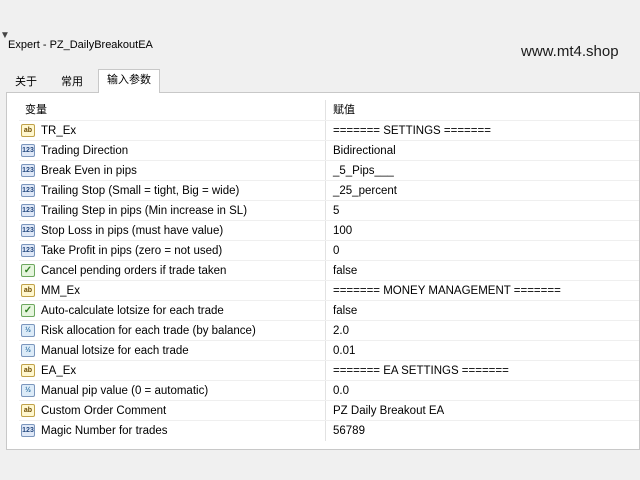 This screenshot has width=640, height=480. I want to click on table-row: ab EA_Ex ======= EA SETTINGS =======, so click(329, 370).